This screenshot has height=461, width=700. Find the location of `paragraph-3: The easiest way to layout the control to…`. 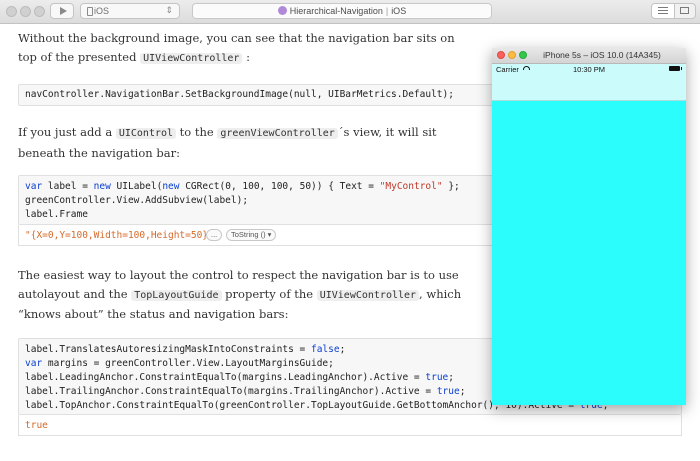

paragraph-3: The easiest way to layout the control to… is located at coordinates (240, 294).